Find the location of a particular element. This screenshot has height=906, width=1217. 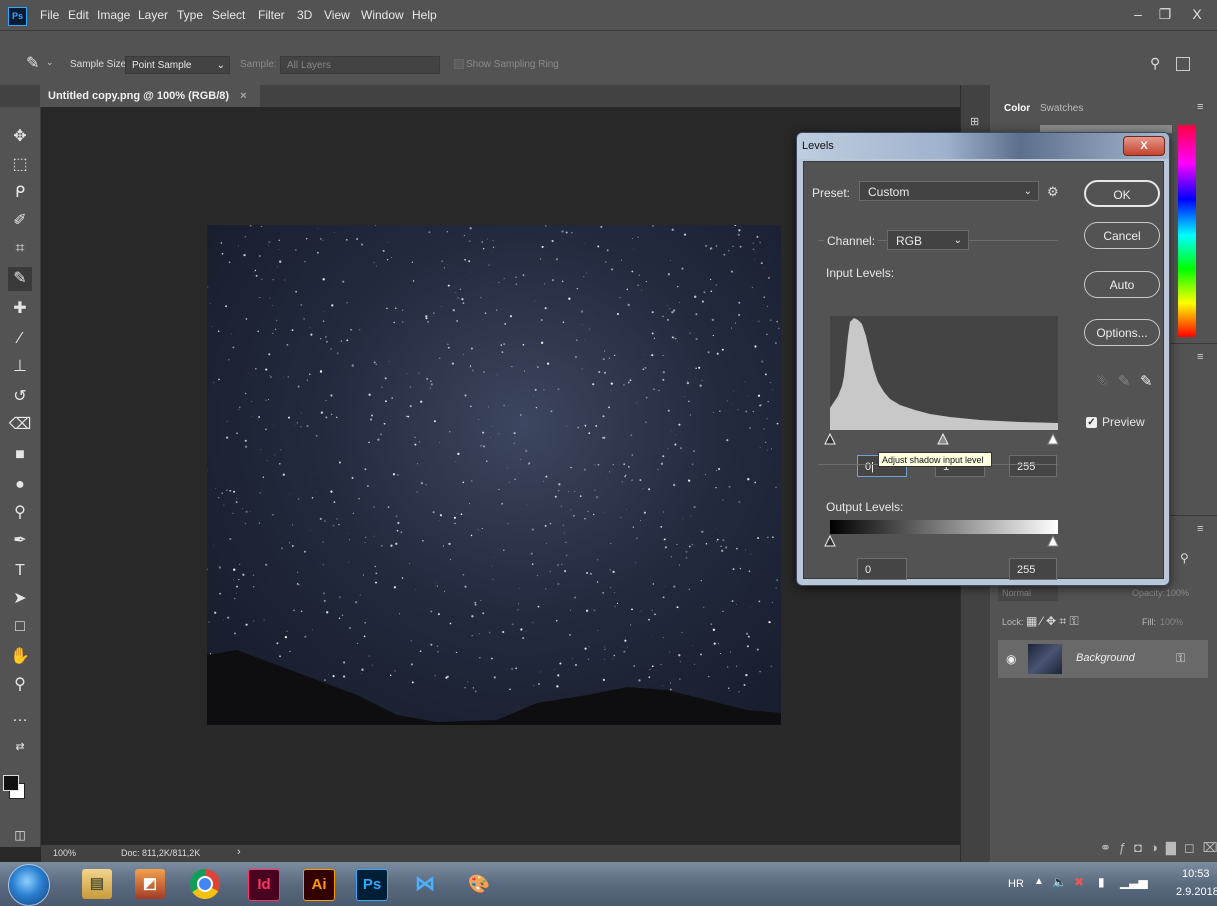

menu-select: Select is located at coordinates (228, 15).